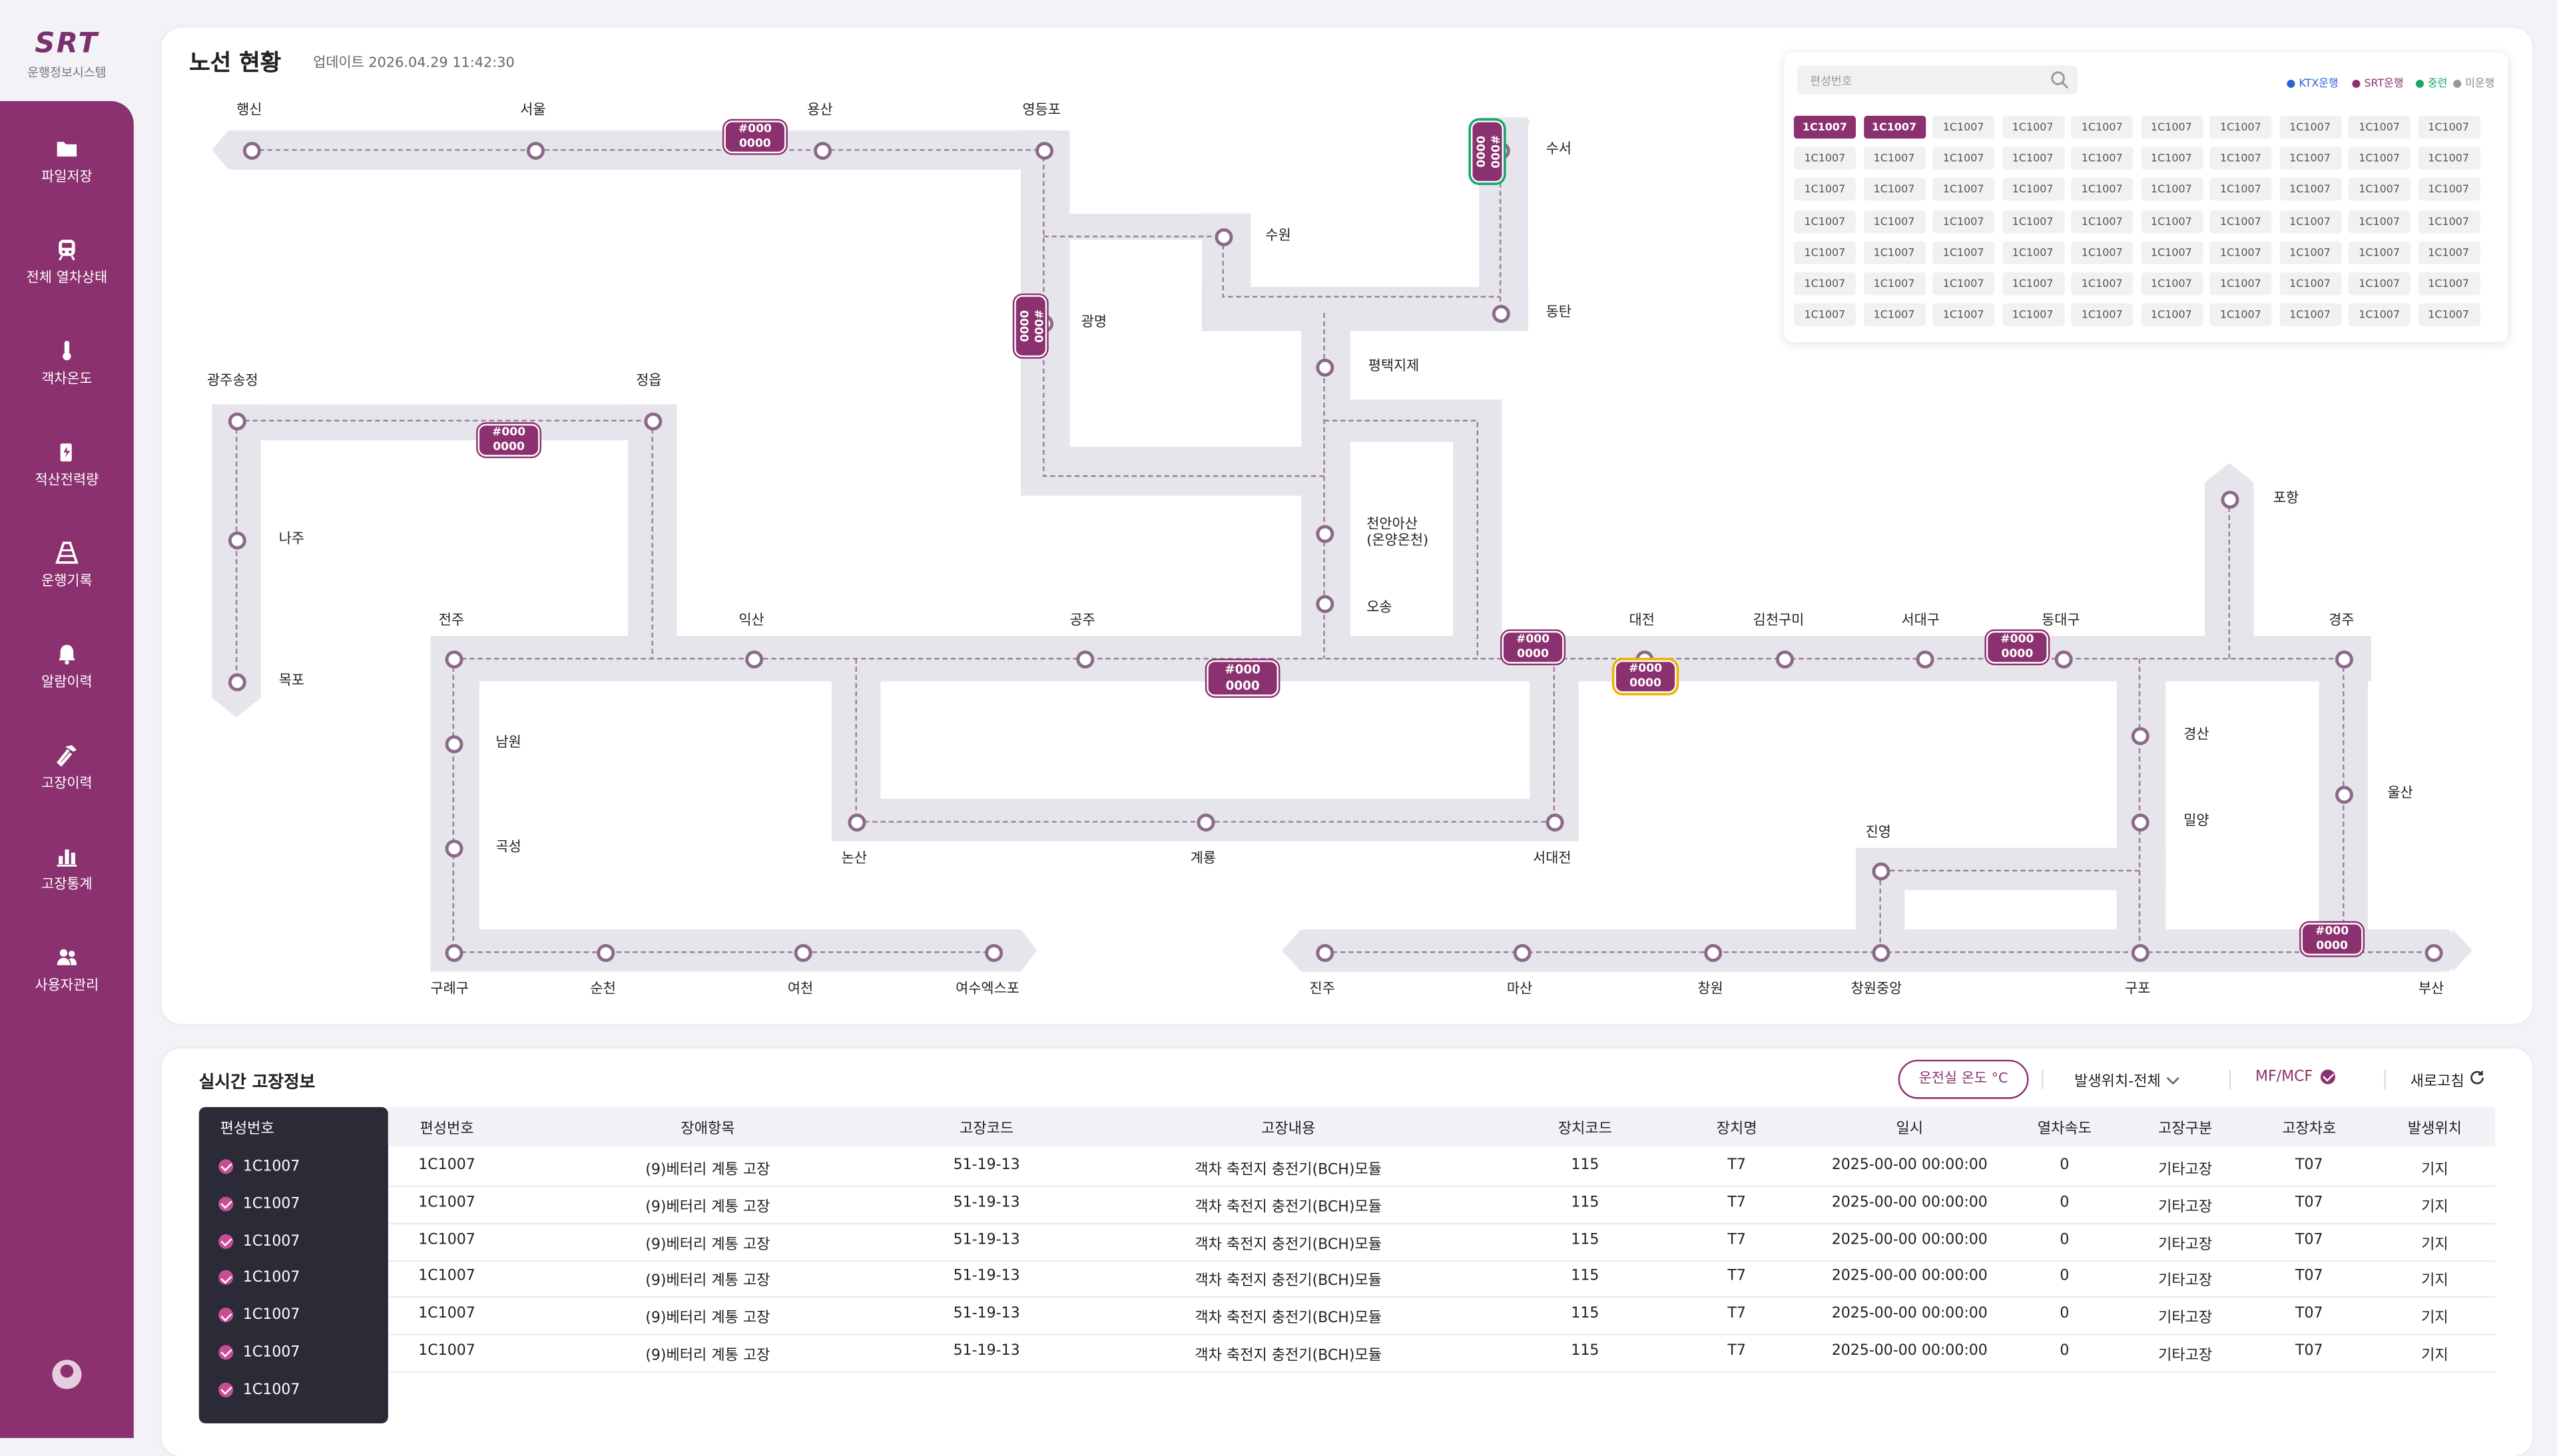 The image size is (2557, 1456). Describe the element at coordinates (707, 1127) in the screenshot. I see `column-header: 장애항목` at that location.